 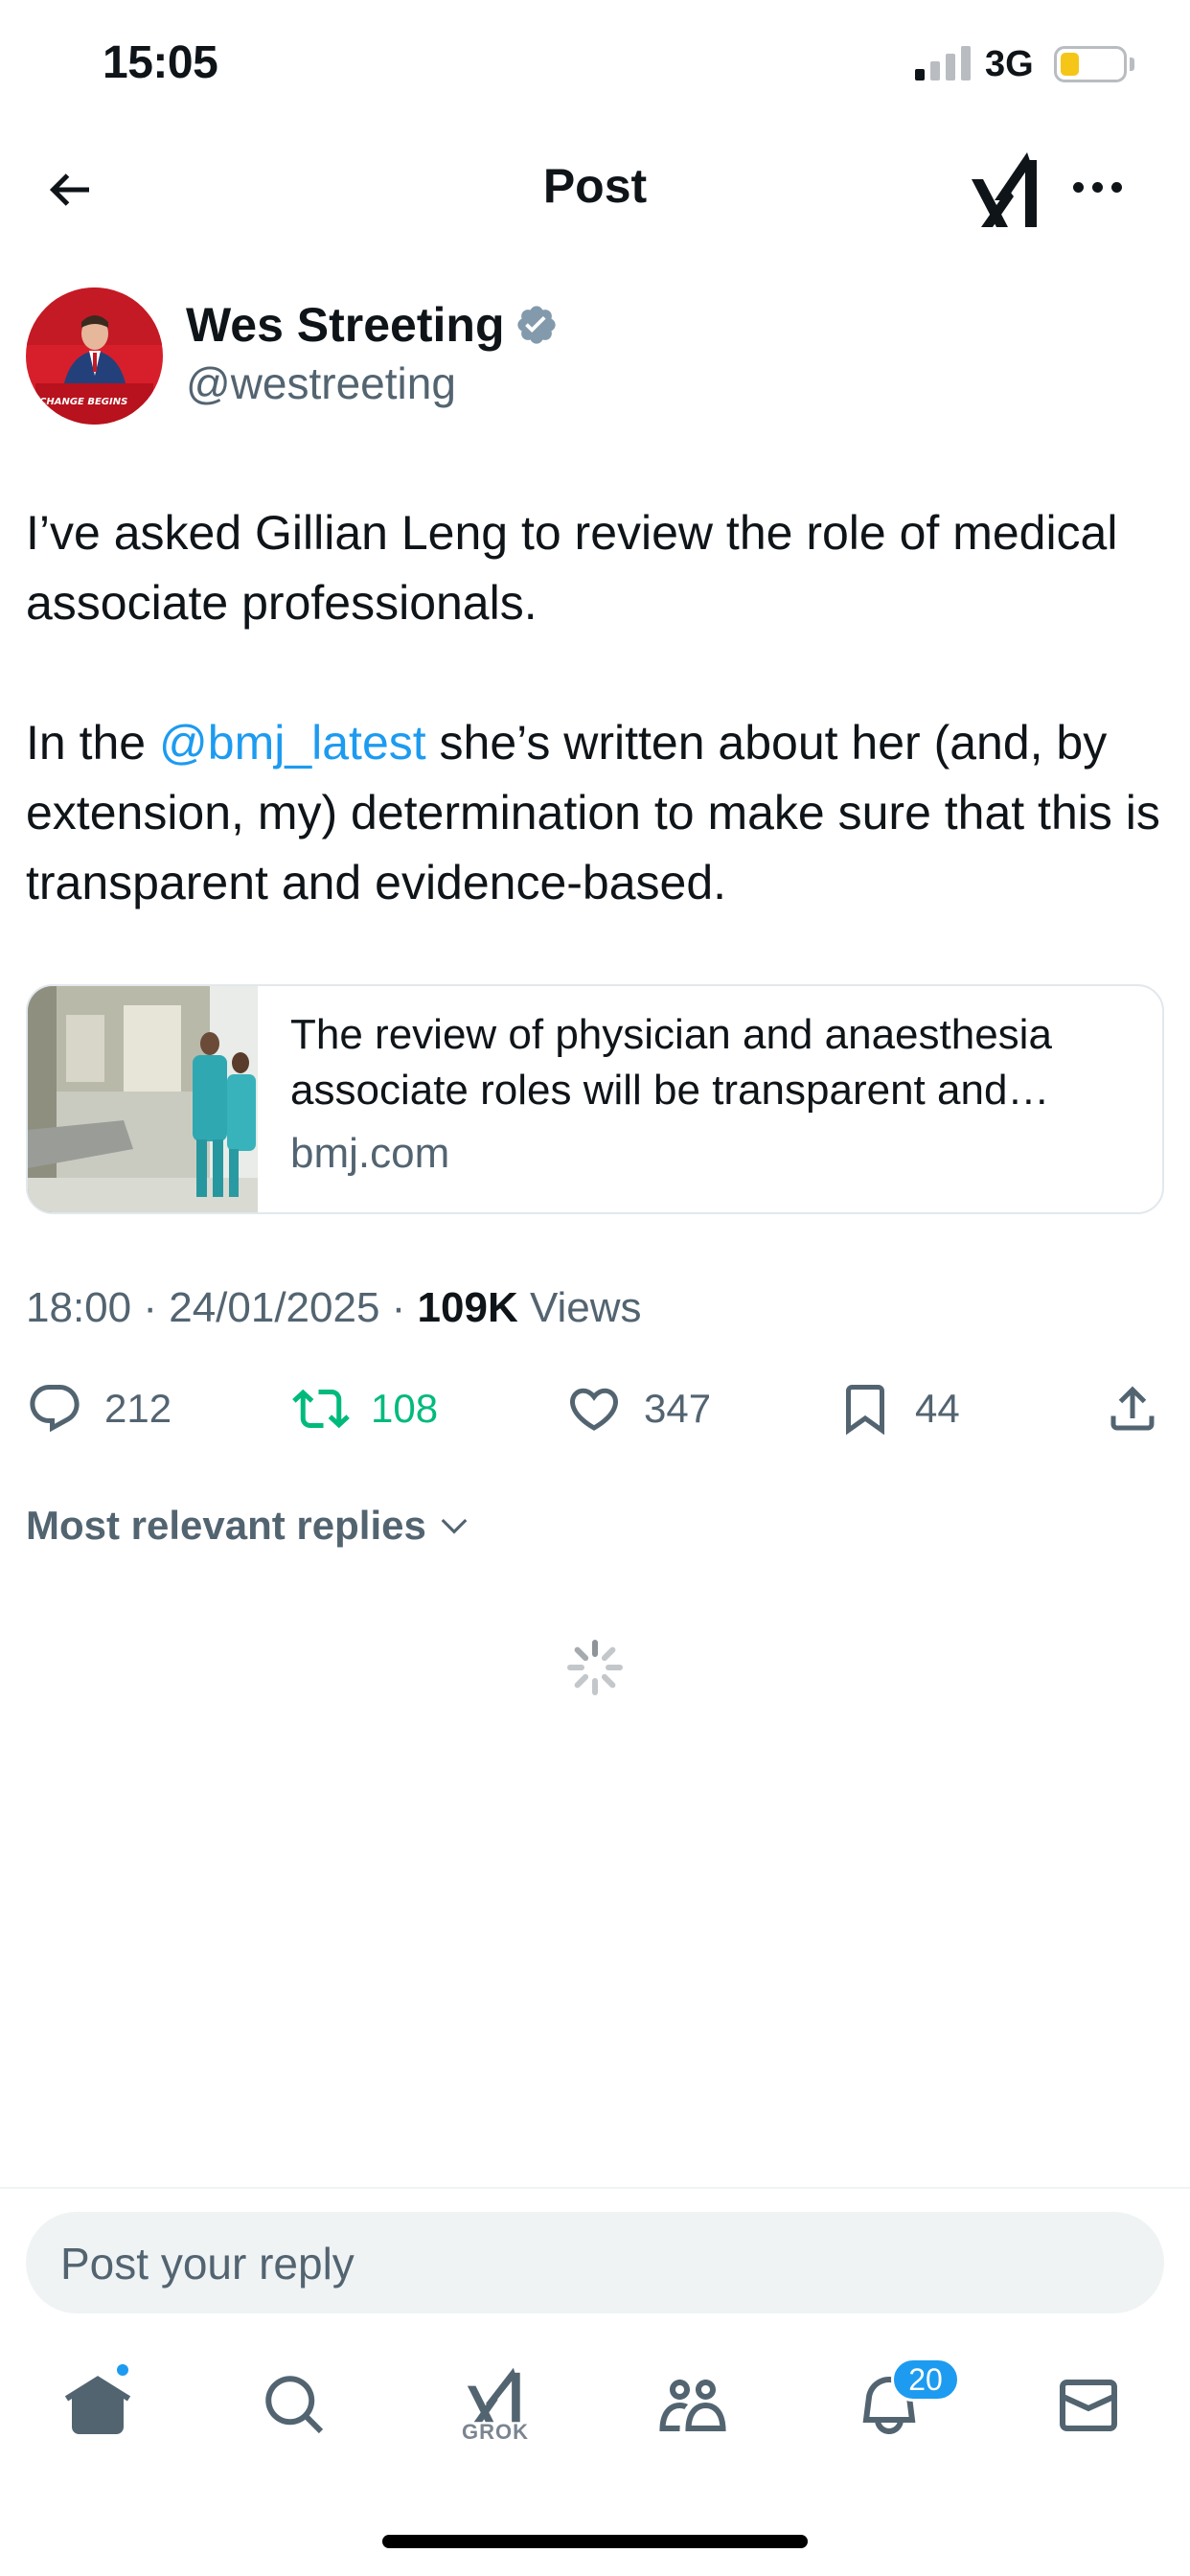 I want to click on tab-messages, so click(x=1089, y=2405).